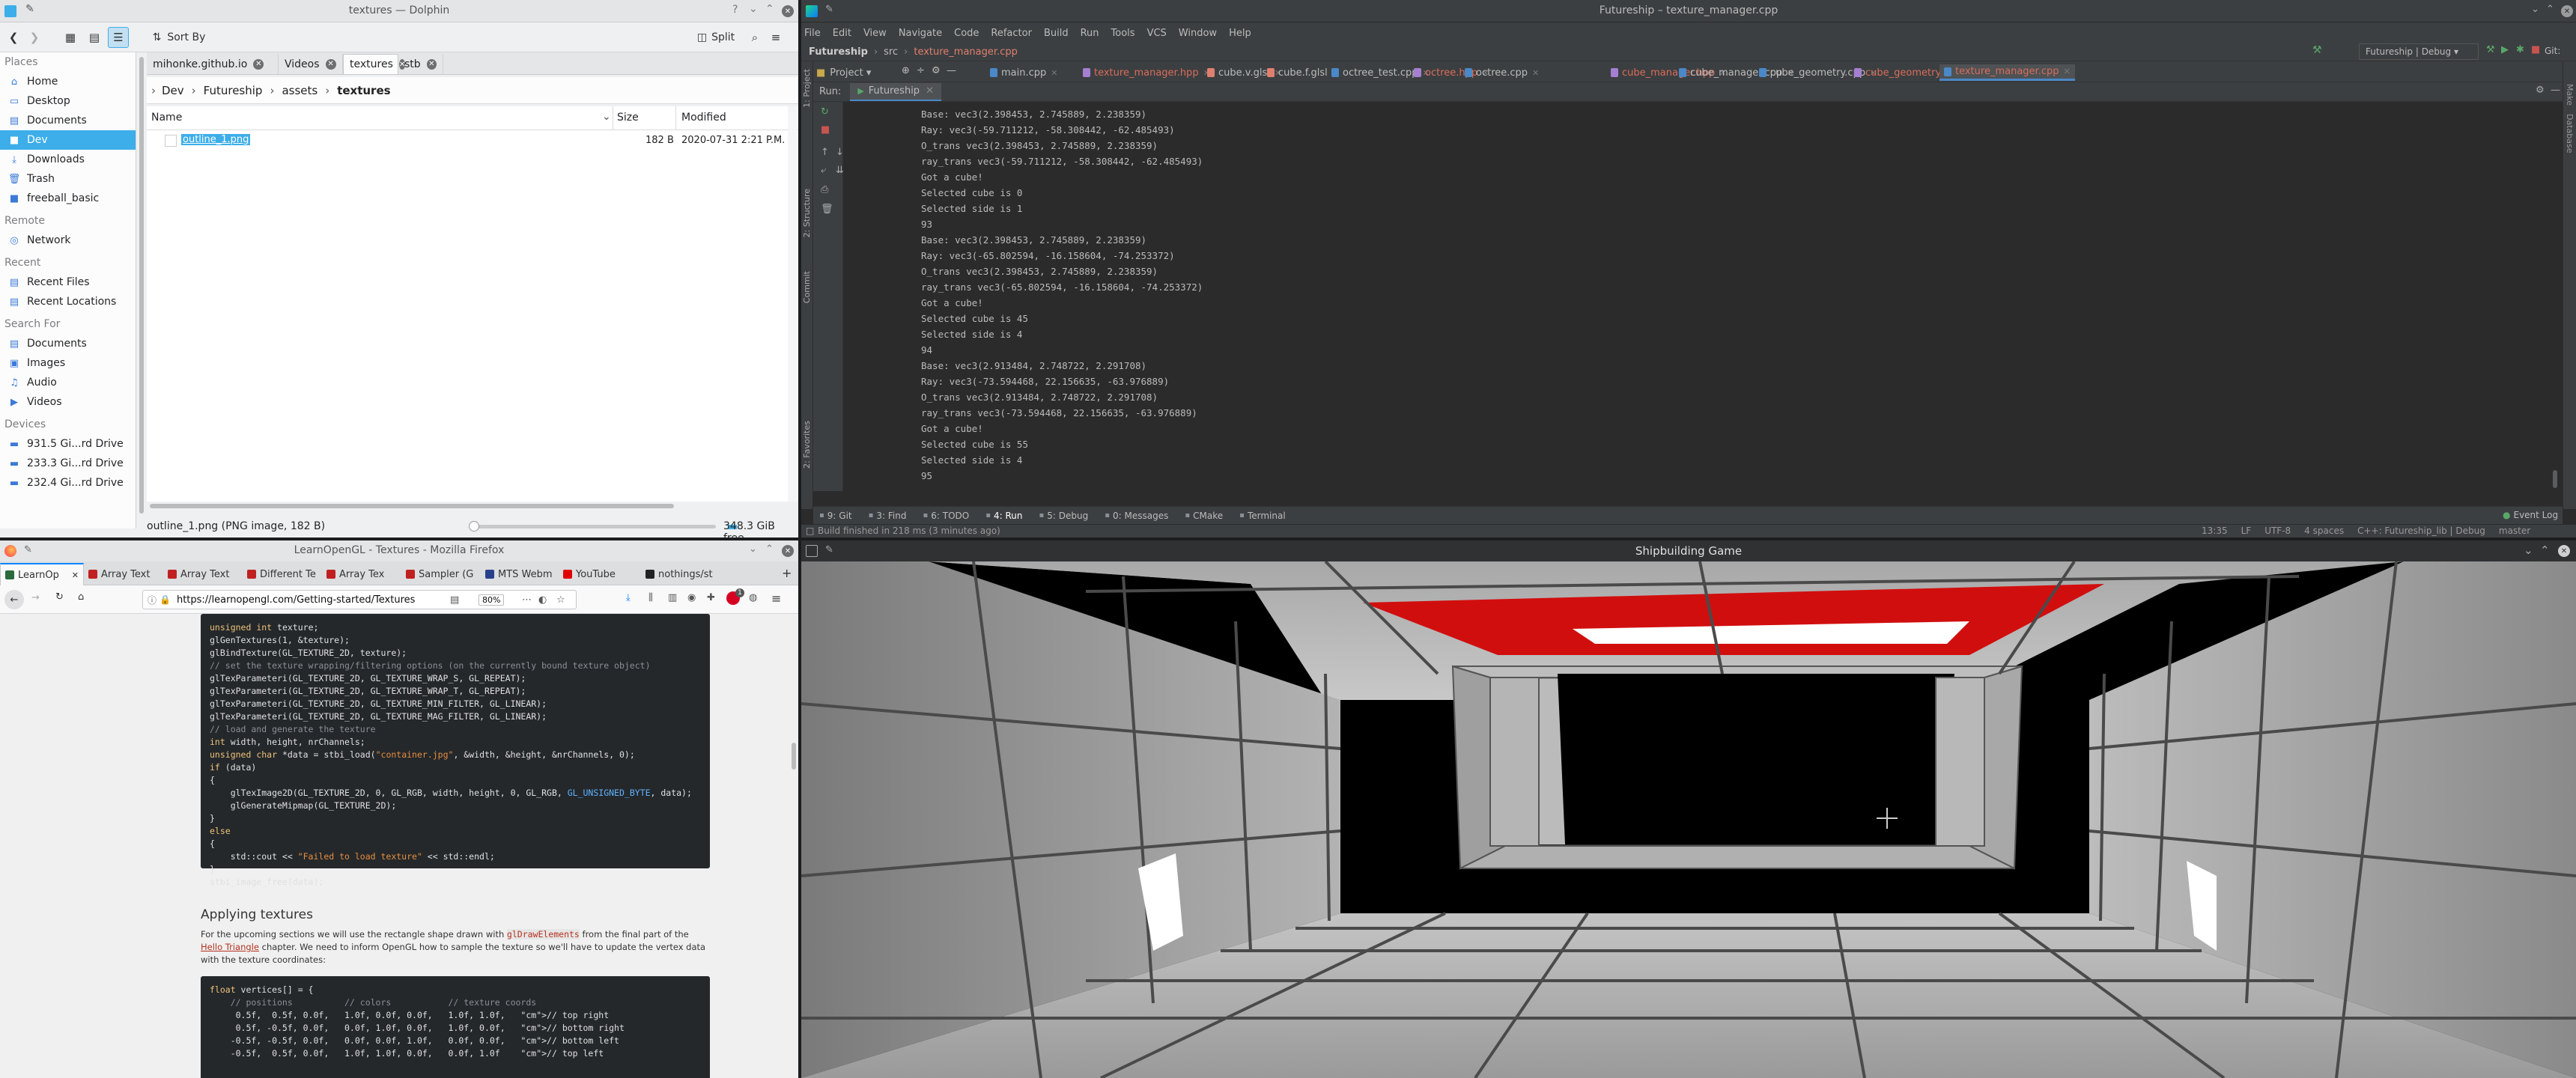 This screenshot has width=2576, height=1078. What do you see at coordinates (1198, 33) in the screenshot?
I see `menu-window: Window` at bounding box center [1198, 33].